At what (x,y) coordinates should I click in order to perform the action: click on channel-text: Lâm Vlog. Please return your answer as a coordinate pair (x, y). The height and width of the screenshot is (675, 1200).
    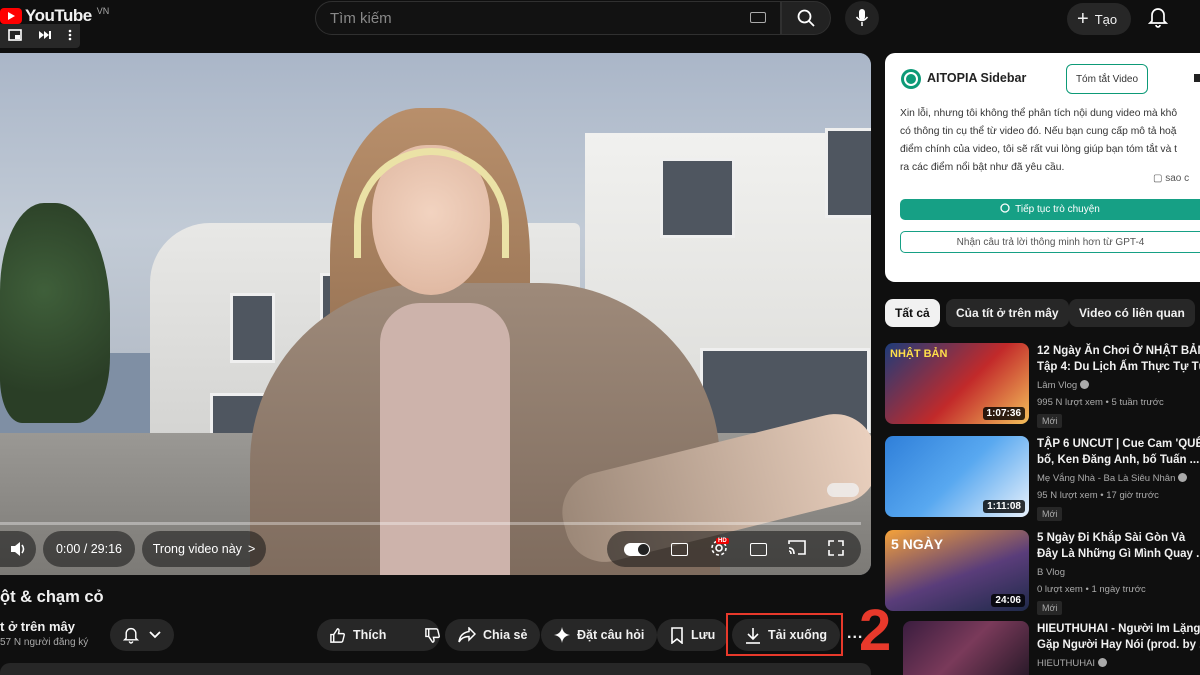
    Looking at the image, I should click on (1063, 385).